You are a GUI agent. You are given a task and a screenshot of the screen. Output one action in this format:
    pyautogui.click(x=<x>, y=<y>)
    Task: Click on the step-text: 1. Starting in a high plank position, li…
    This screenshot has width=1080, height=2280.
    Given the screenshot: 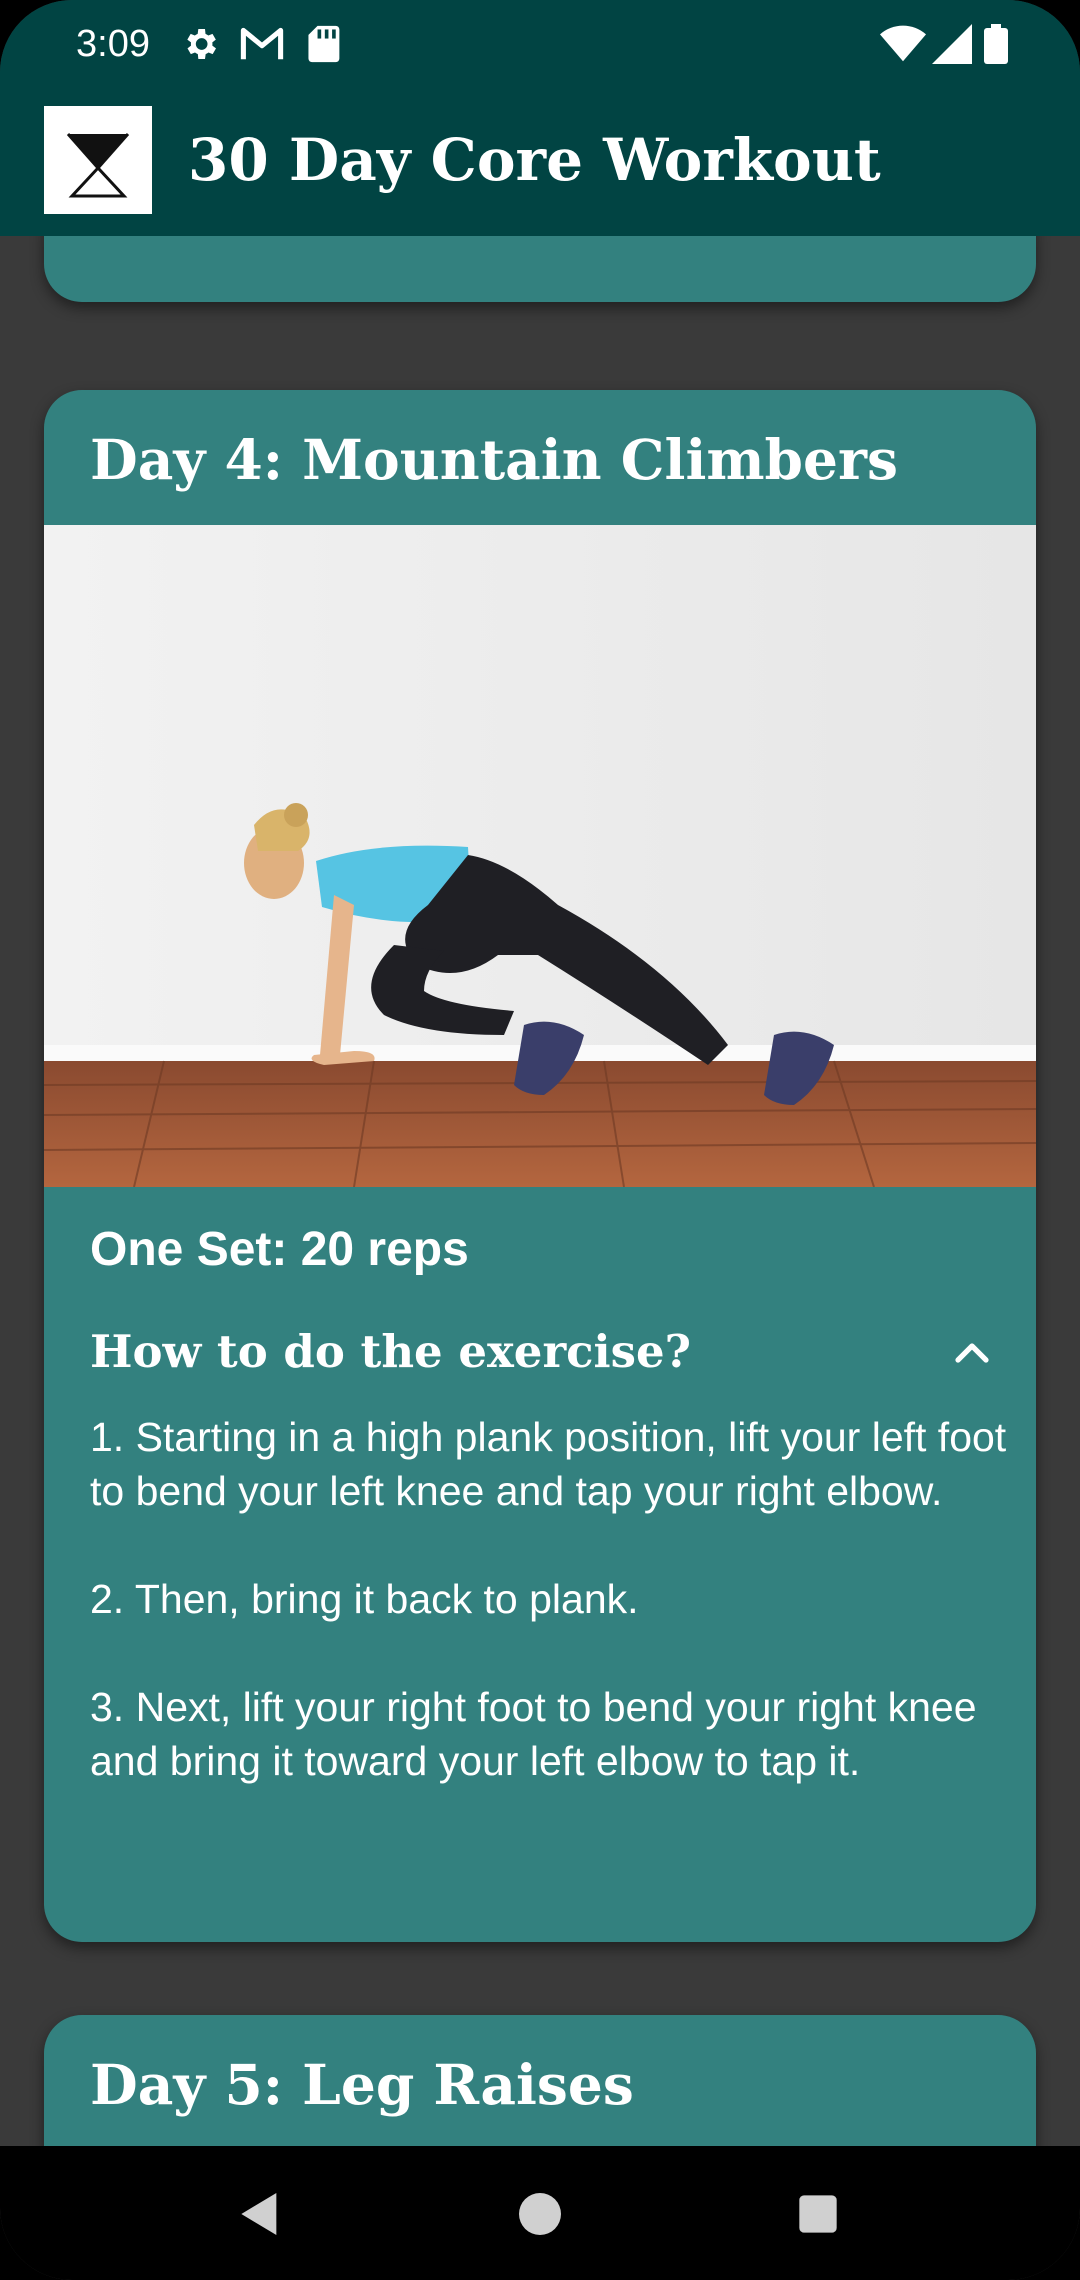 What is the action you would take?
    pyautogui.click(x=548, y=1464)
    